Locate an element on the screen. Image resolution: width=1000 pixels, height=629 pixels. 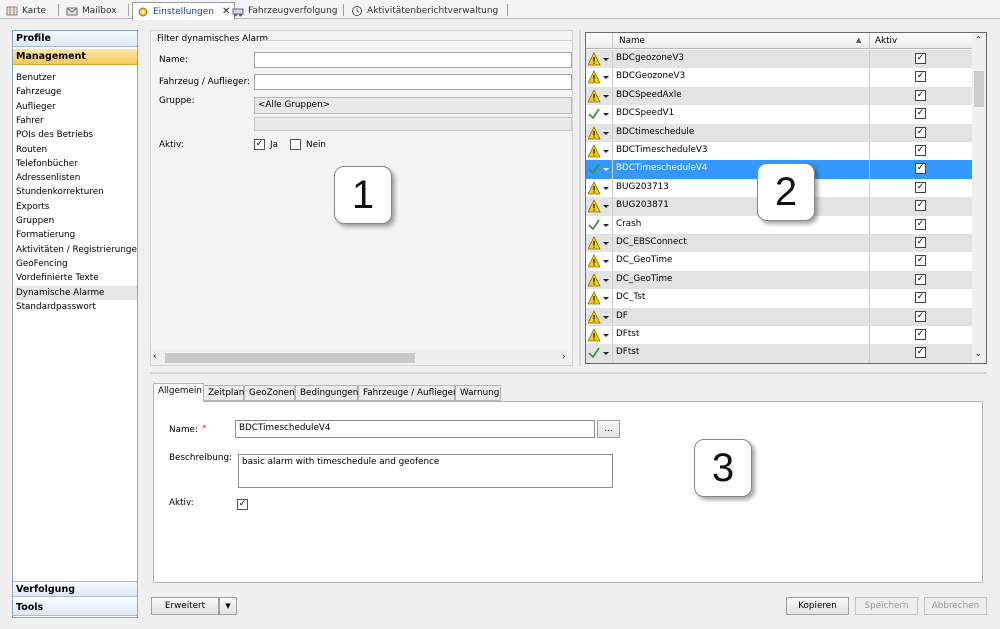
filter-name-input is located at coordinates (413, 60).